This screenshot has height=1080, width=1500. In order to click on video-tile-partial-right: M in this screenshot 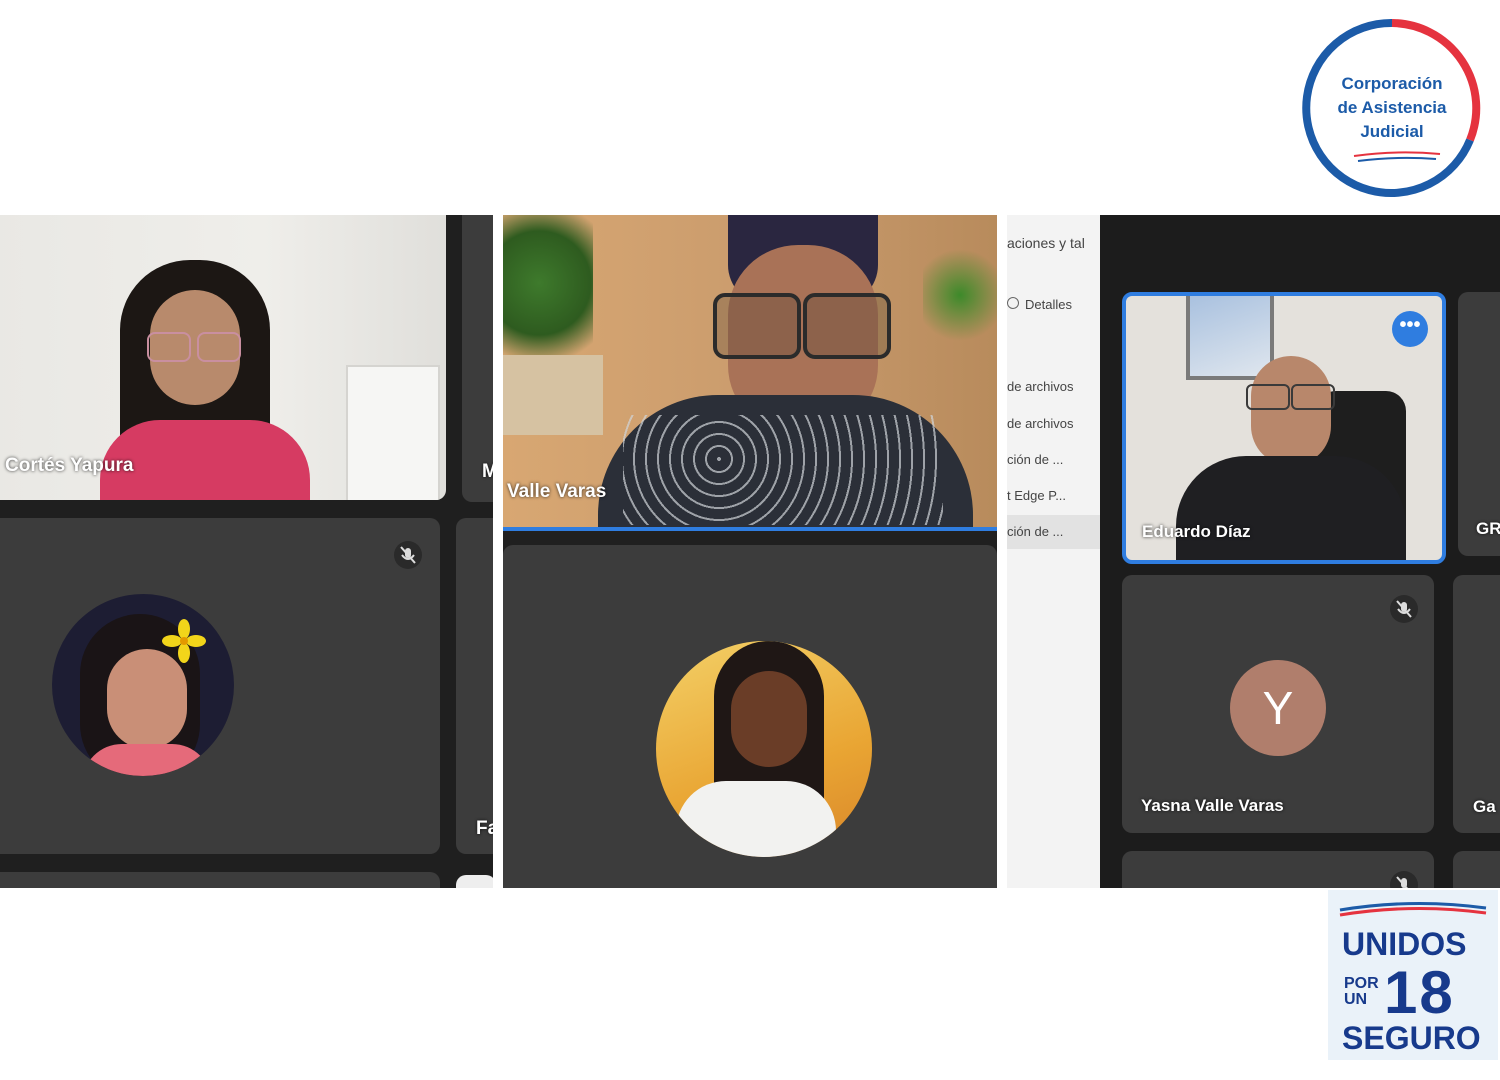, I will do `click(477, 358)`.